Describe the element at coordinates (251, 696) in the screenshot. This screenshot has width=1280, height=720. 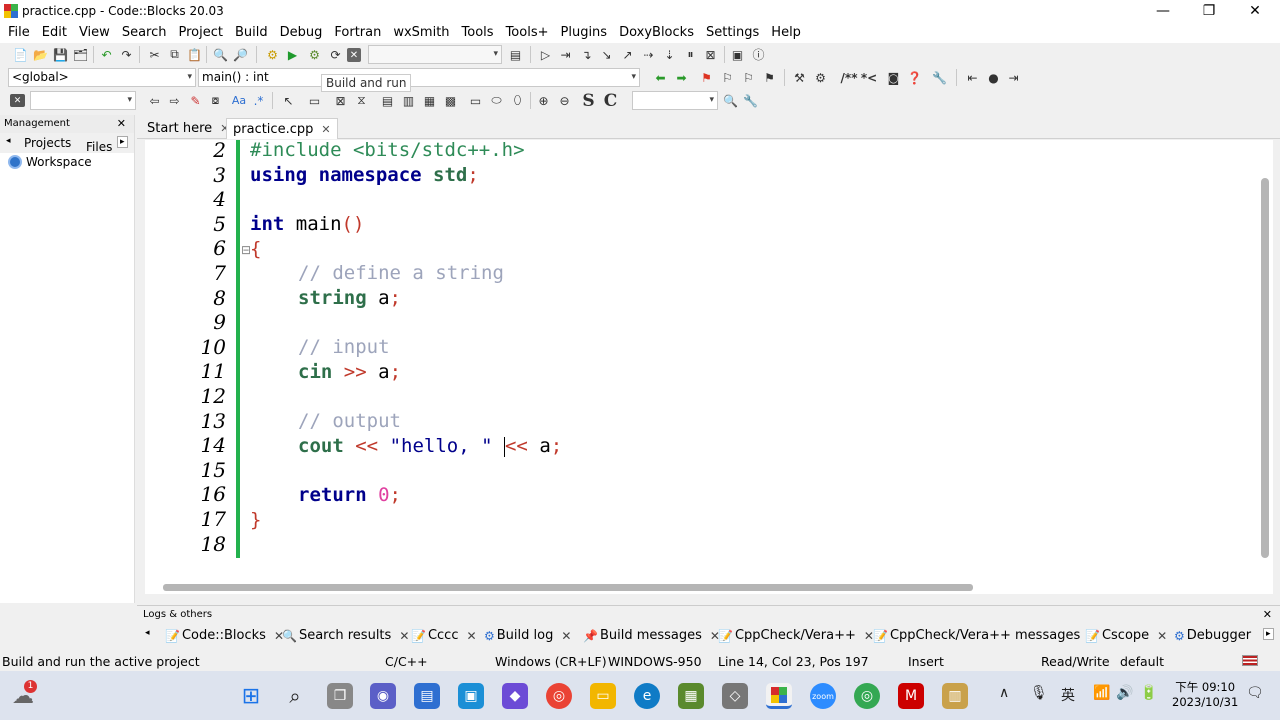
I see `start-menu-icon: ⊞` at that location.